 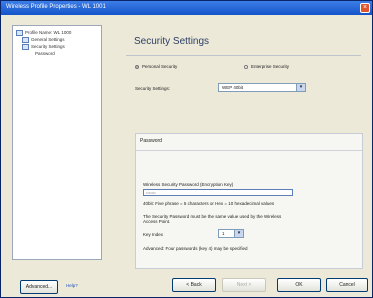 What do you see at coordinates (72, 285) in the screenshot?
I see `help-link: Help?` at bounding box center [72, 285].